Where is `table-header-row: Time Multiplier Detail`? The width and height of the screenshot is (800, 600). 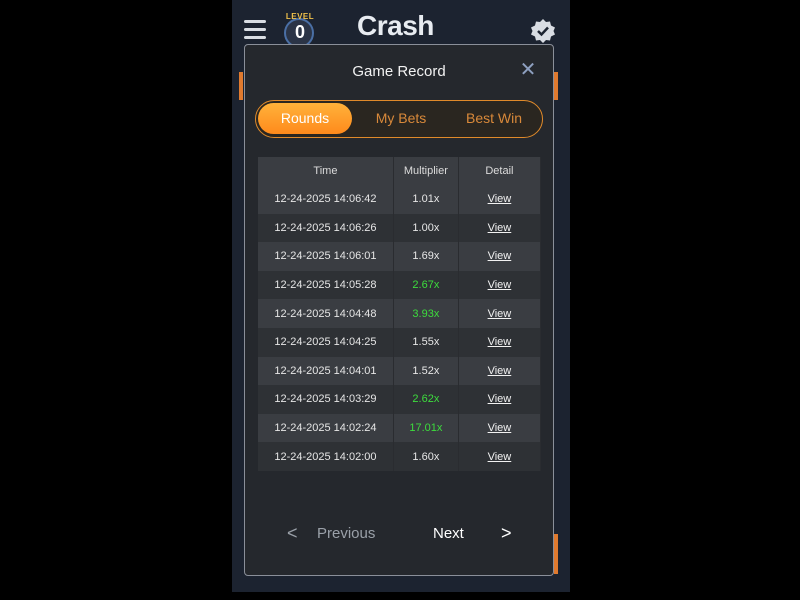 table-header-row: Time Multiplier Detail is located at coordinates (400, 171).